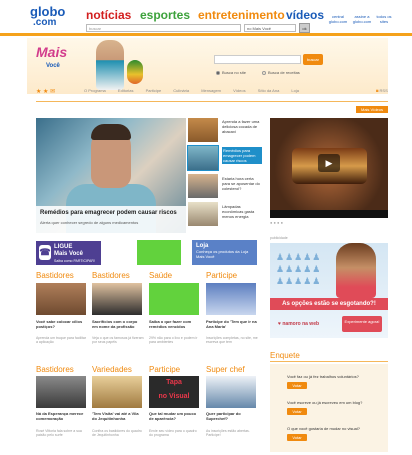  I want to click on menu-participe: Participe, so click(154, 90).